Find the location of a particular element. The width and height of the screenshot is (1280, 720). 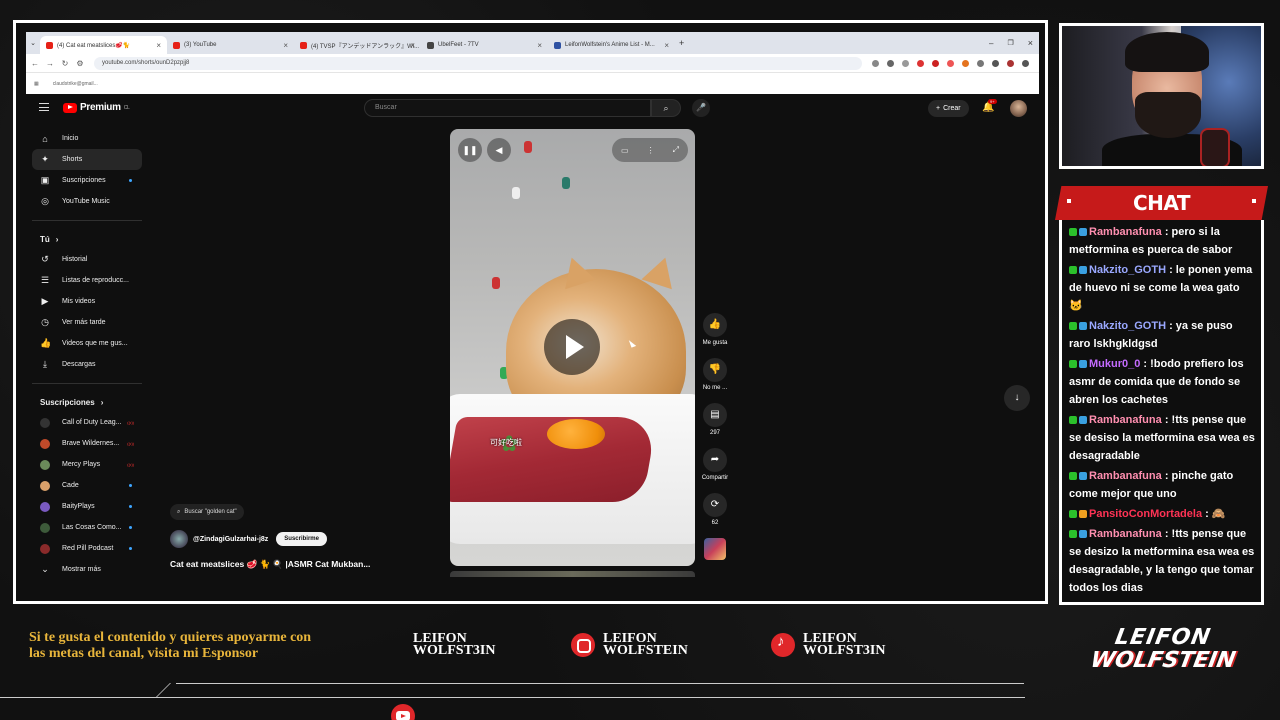

menu-dots-icon is located at coordinates (1025, 63).